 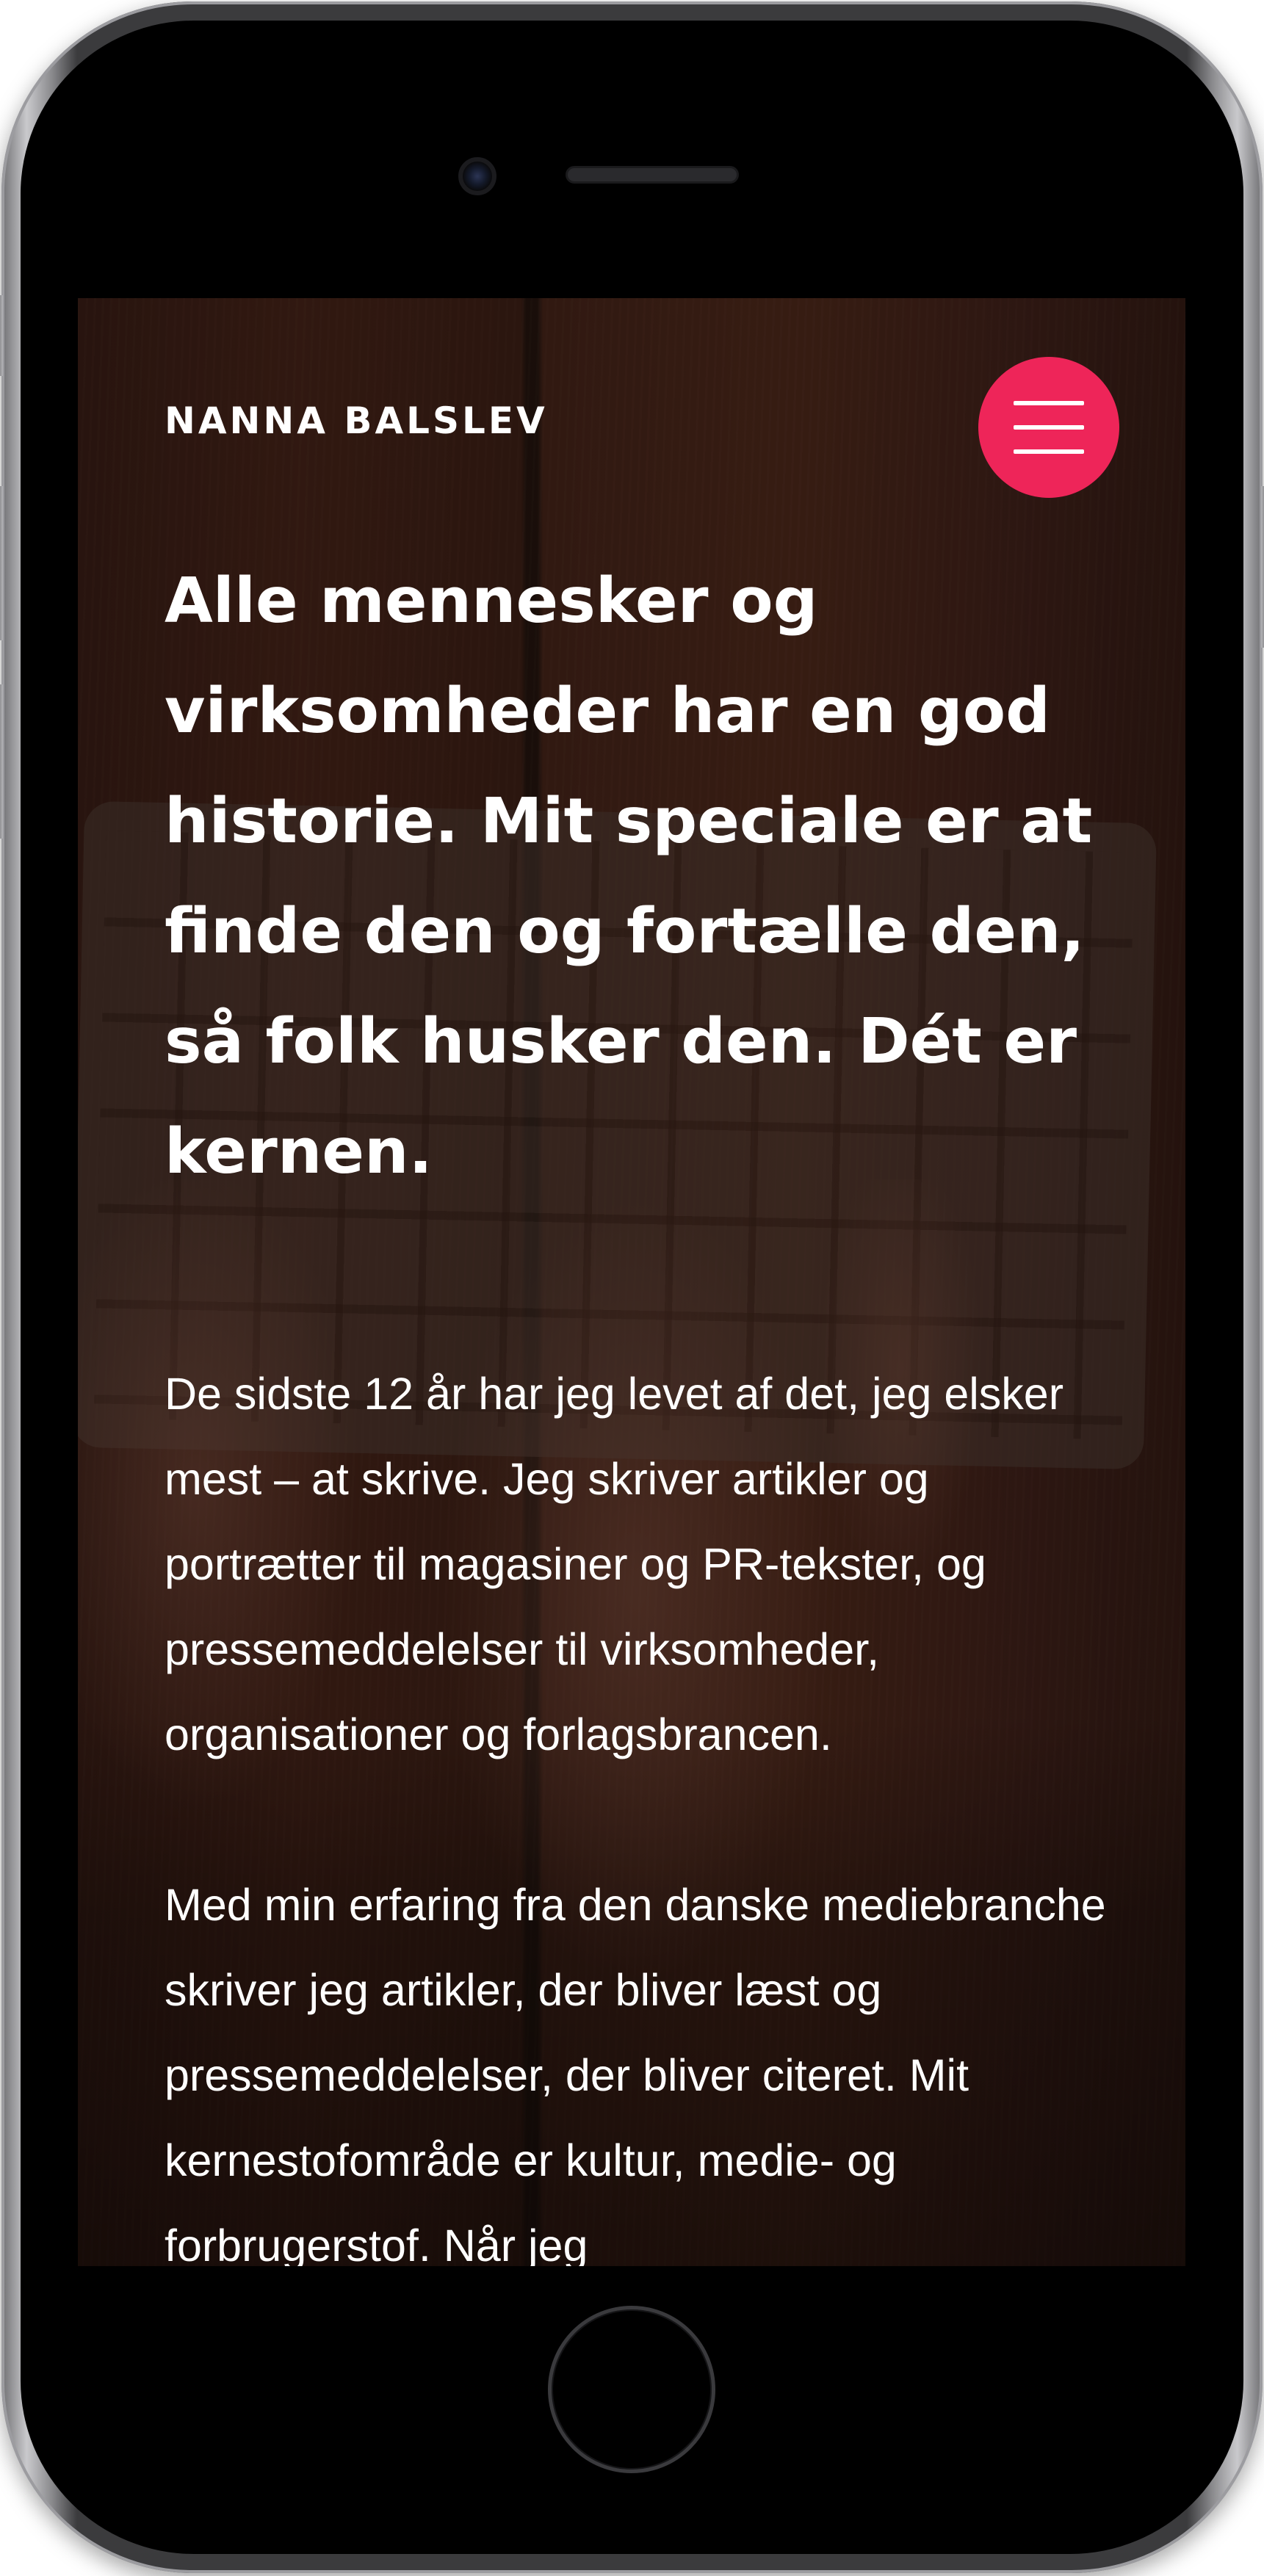 What do you see at coordinates (631, 2389) in the screenshot?
I see `home-button` at bounding box center [631, 2389].